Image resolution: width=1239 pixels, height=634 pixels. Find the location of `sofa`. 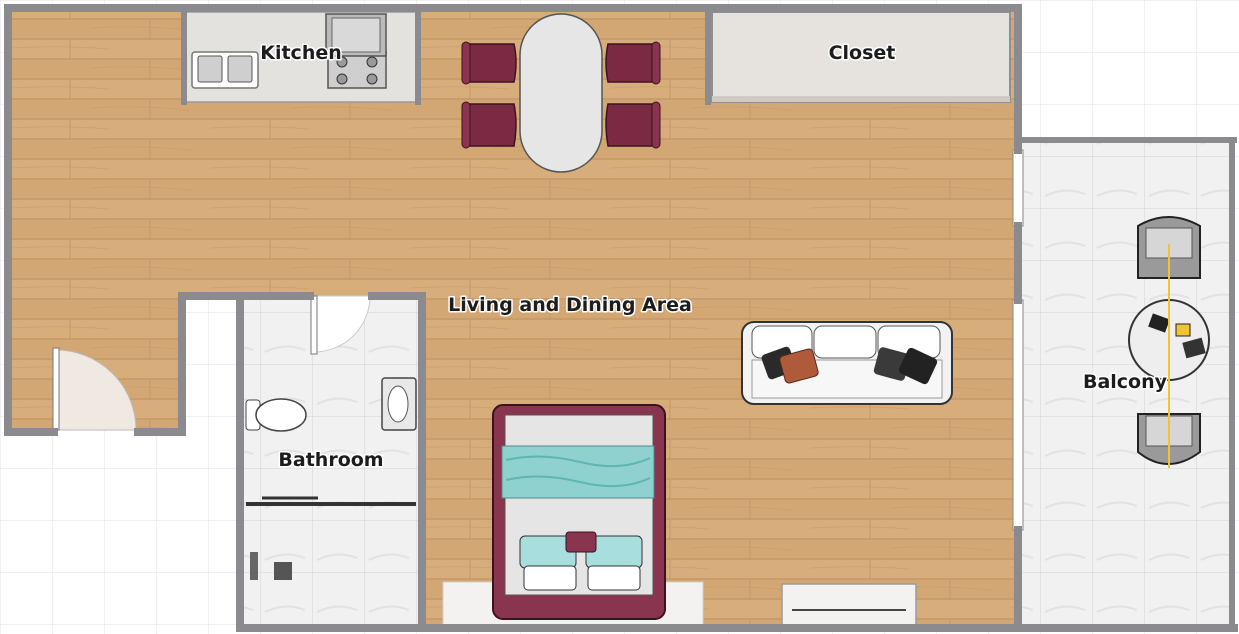

sofa is located at coordinates (847, 363).